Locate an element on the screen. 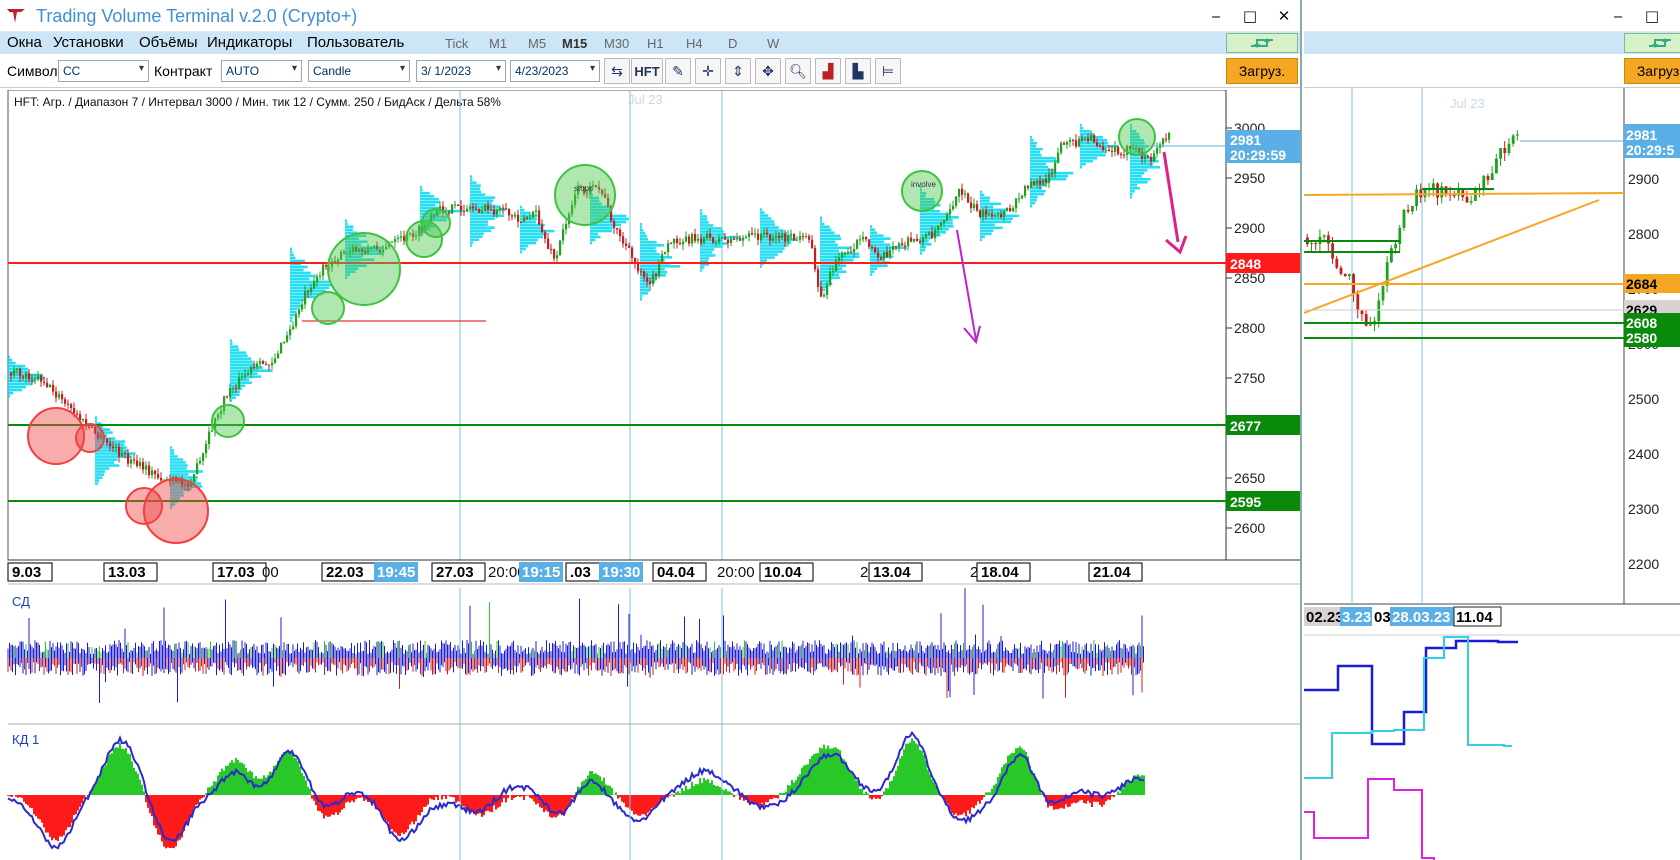  tf-h1: H1 is located at coordinates (655, 43).